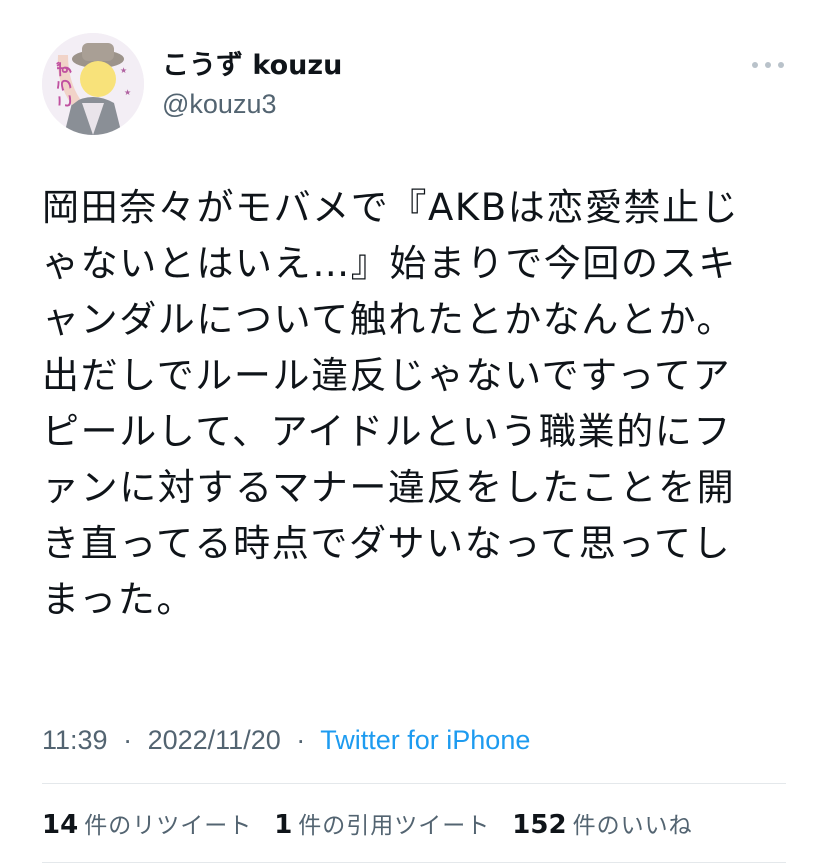 The image size is (828, 863). I want to click on quotes-stat: 1 件の引用ツイート, so click(382, 823).